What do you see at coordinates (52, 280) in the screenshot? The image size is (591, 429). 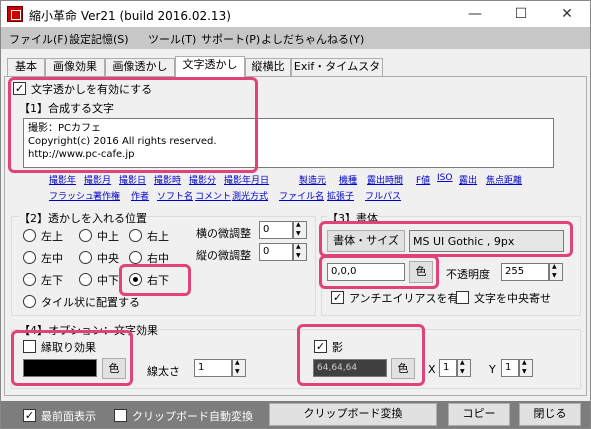 I see `position-label: 左下` at bounding box center [52, 280].